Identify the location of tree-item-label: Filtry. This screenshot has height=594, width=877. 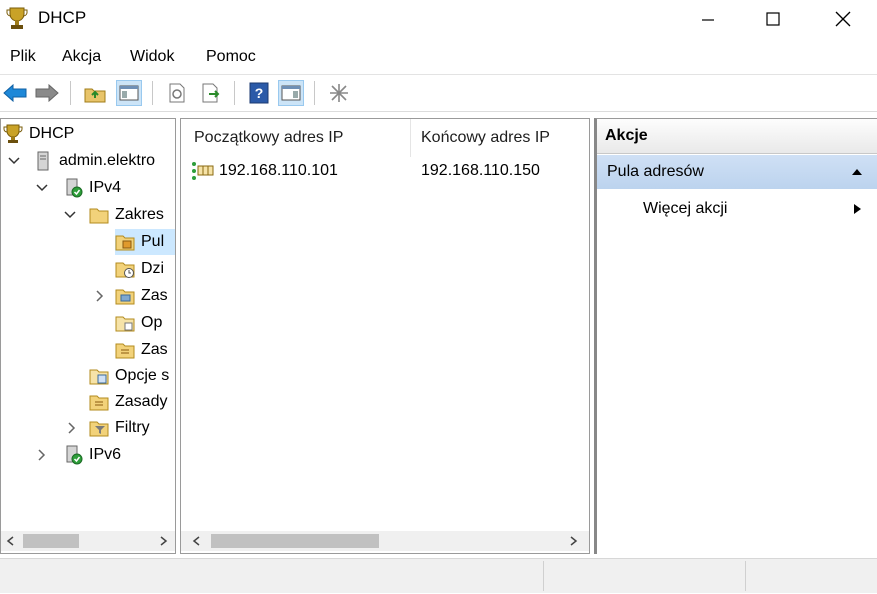
(132, 427).